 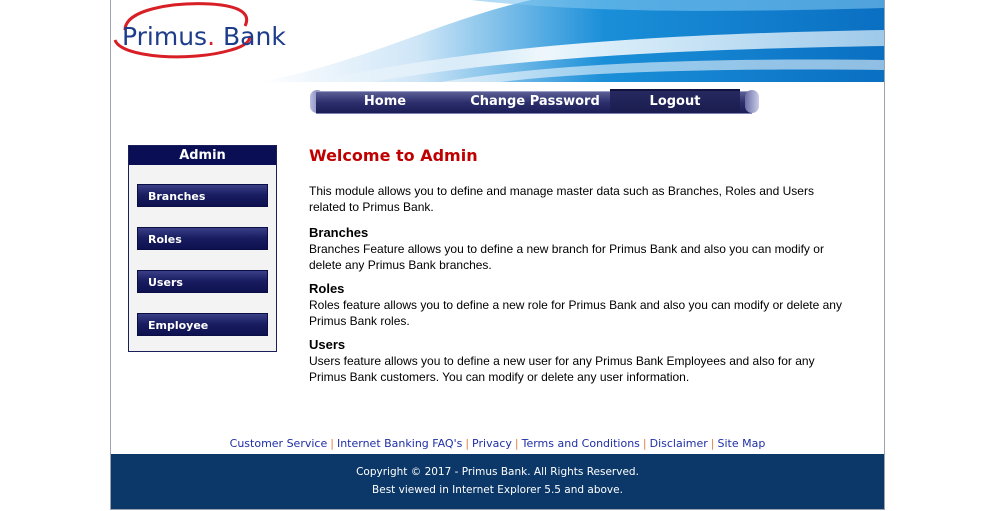 I want to click on top-navigation: Home Change Password Logout, so click(x=534, y=101).